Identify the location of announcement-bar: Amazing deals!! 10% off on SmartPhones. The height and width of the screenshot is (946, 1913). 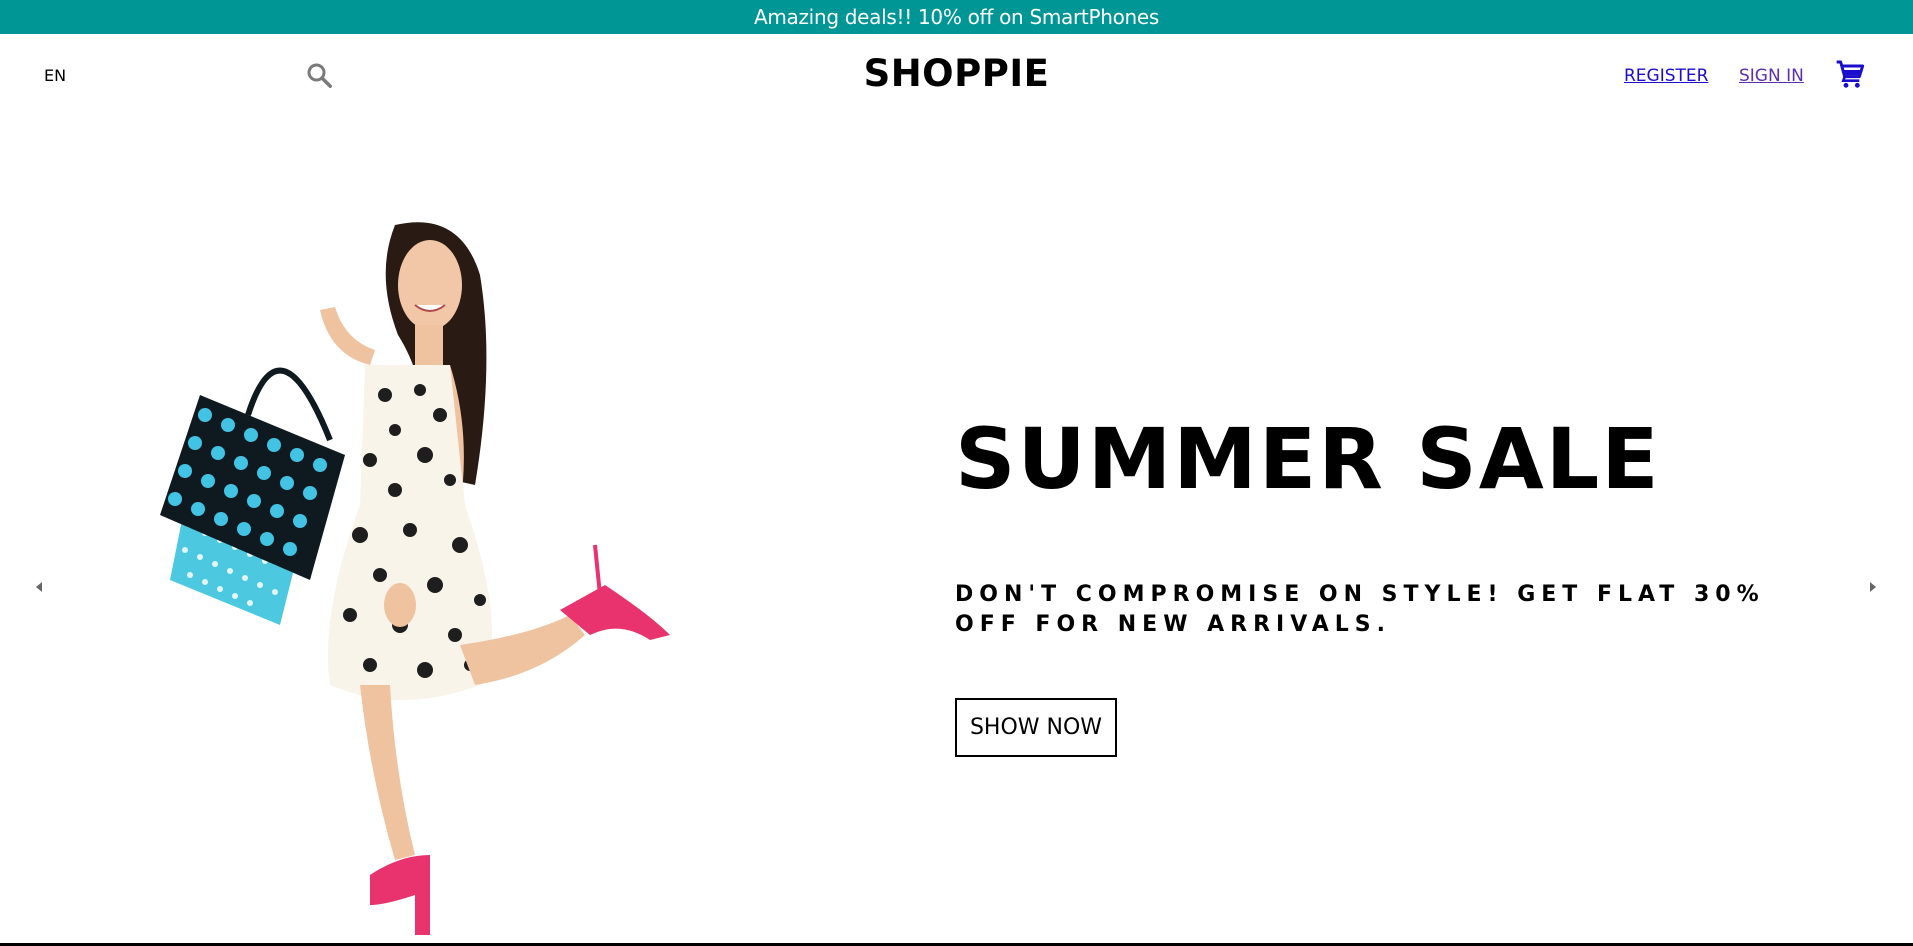
(956, 17).